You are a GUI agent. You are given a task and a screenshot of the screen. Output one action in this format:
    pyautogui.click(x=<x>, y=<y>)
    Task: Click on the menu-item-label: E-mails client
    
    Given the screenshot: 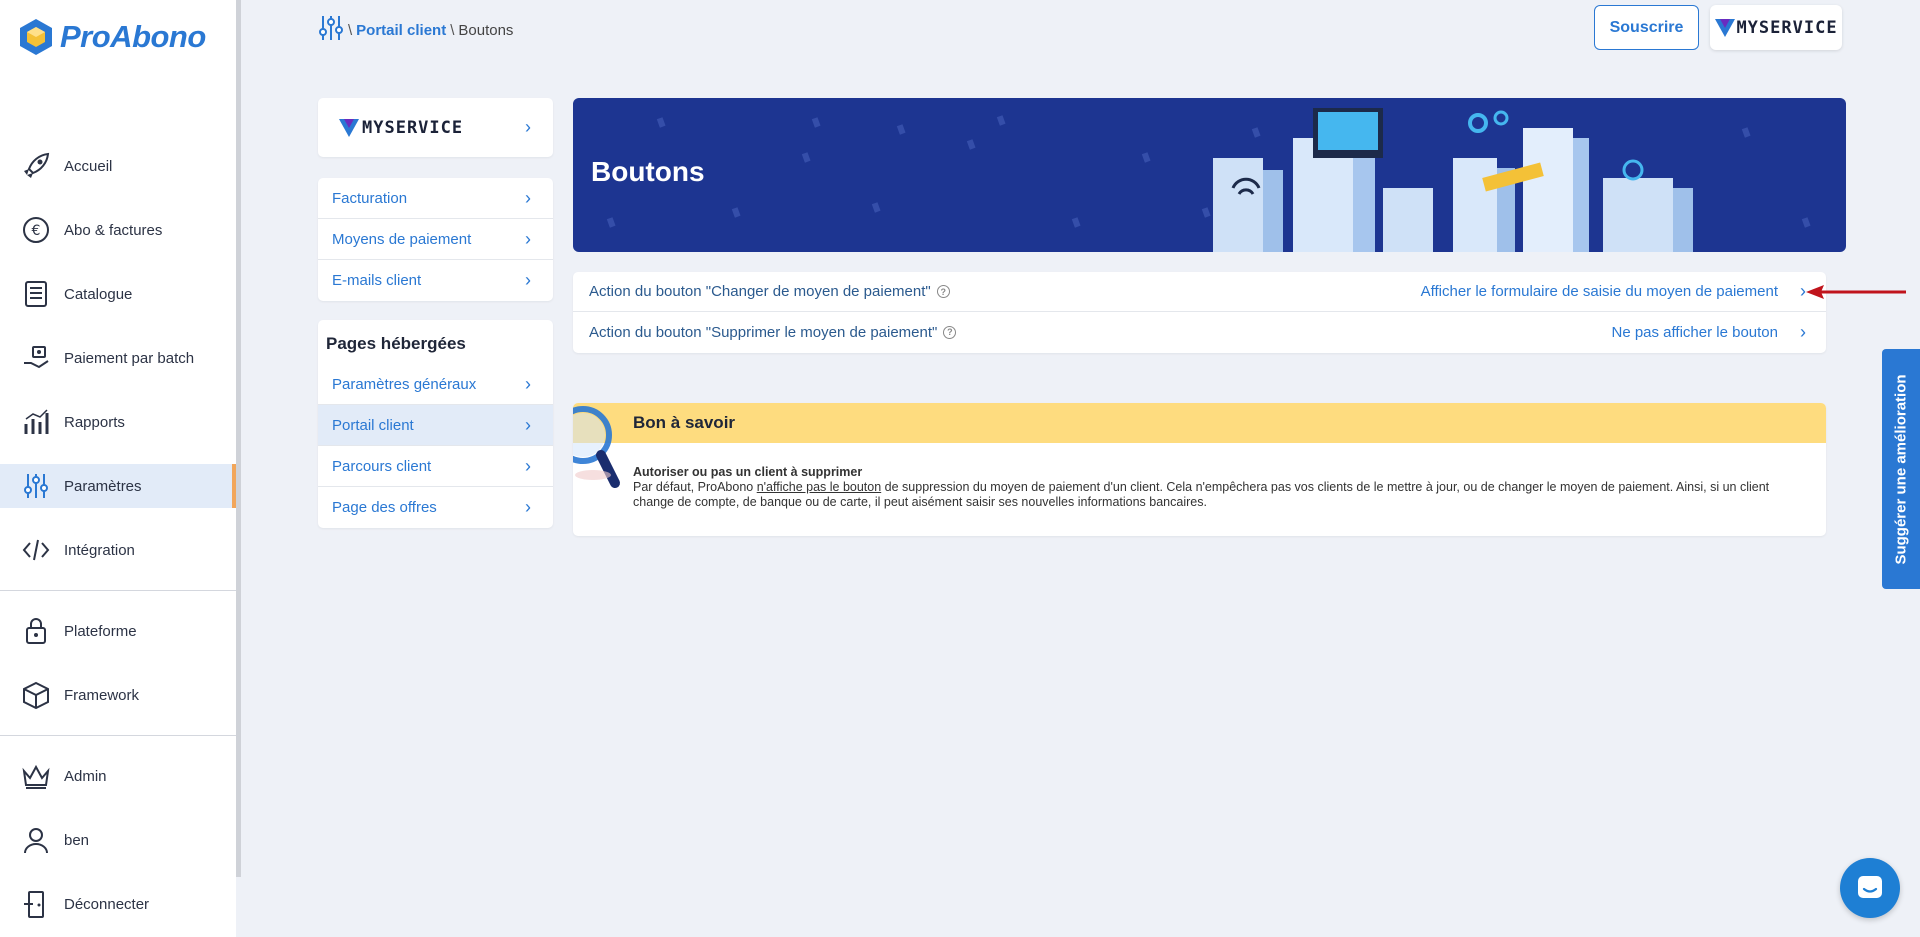 What is the action you would take?
    pyautogui.click(x=377, y=280)
    